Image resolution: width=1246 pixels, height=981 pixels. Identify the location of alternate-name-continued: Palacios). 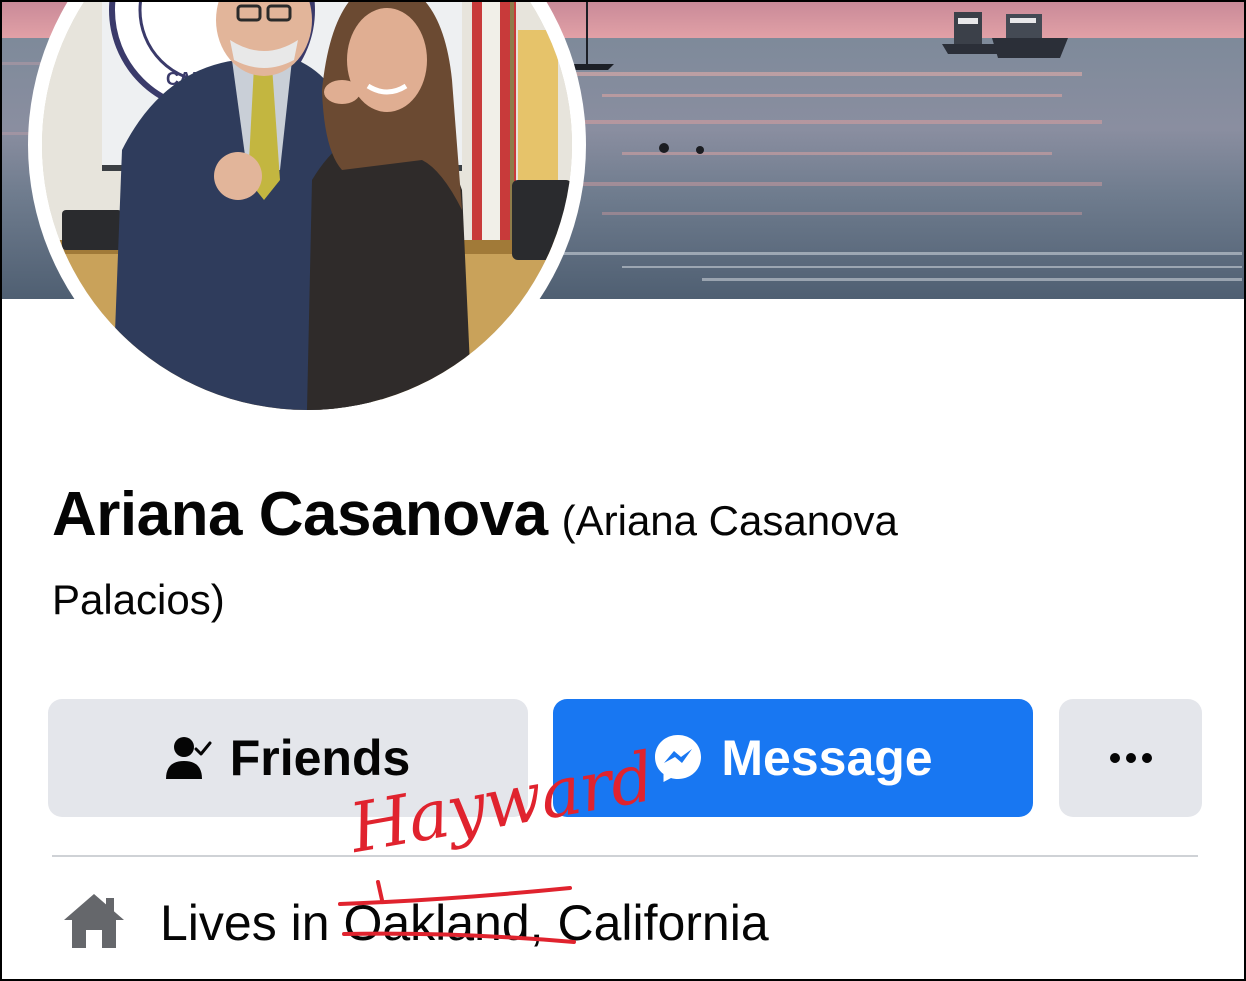
(138, 599).